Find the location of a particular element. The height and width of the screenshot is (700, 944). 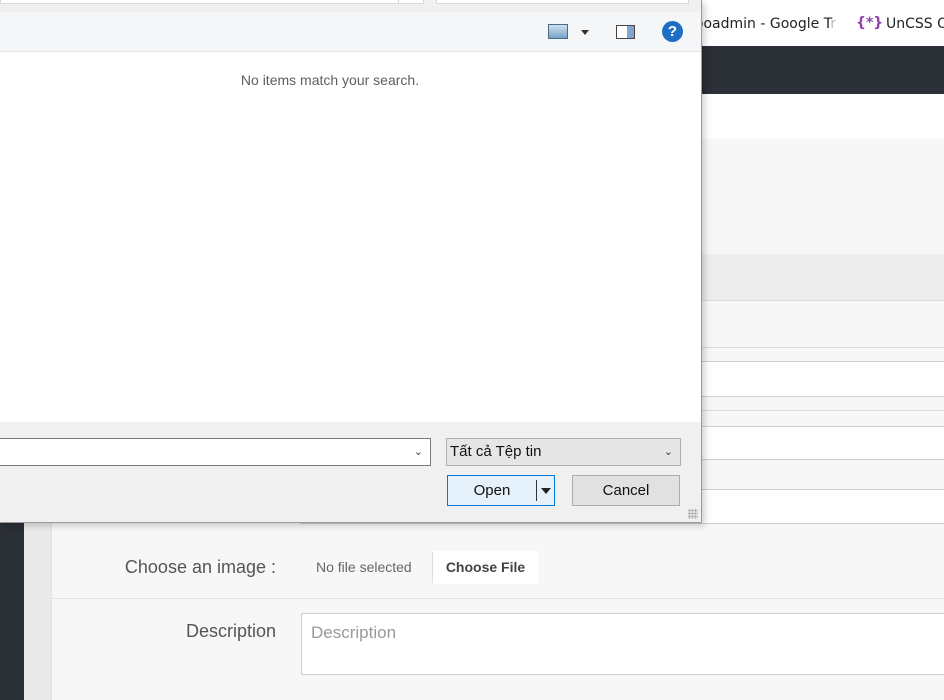

uncss-icon: {*} is located at coordinates (870, 23).